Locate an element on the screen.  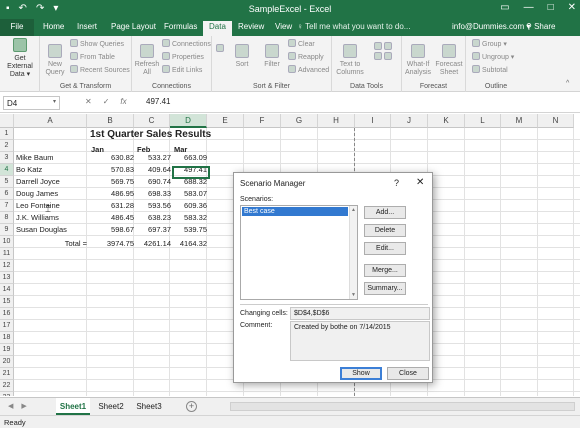
clear-button: Clear is located at coordinates (301, 43).